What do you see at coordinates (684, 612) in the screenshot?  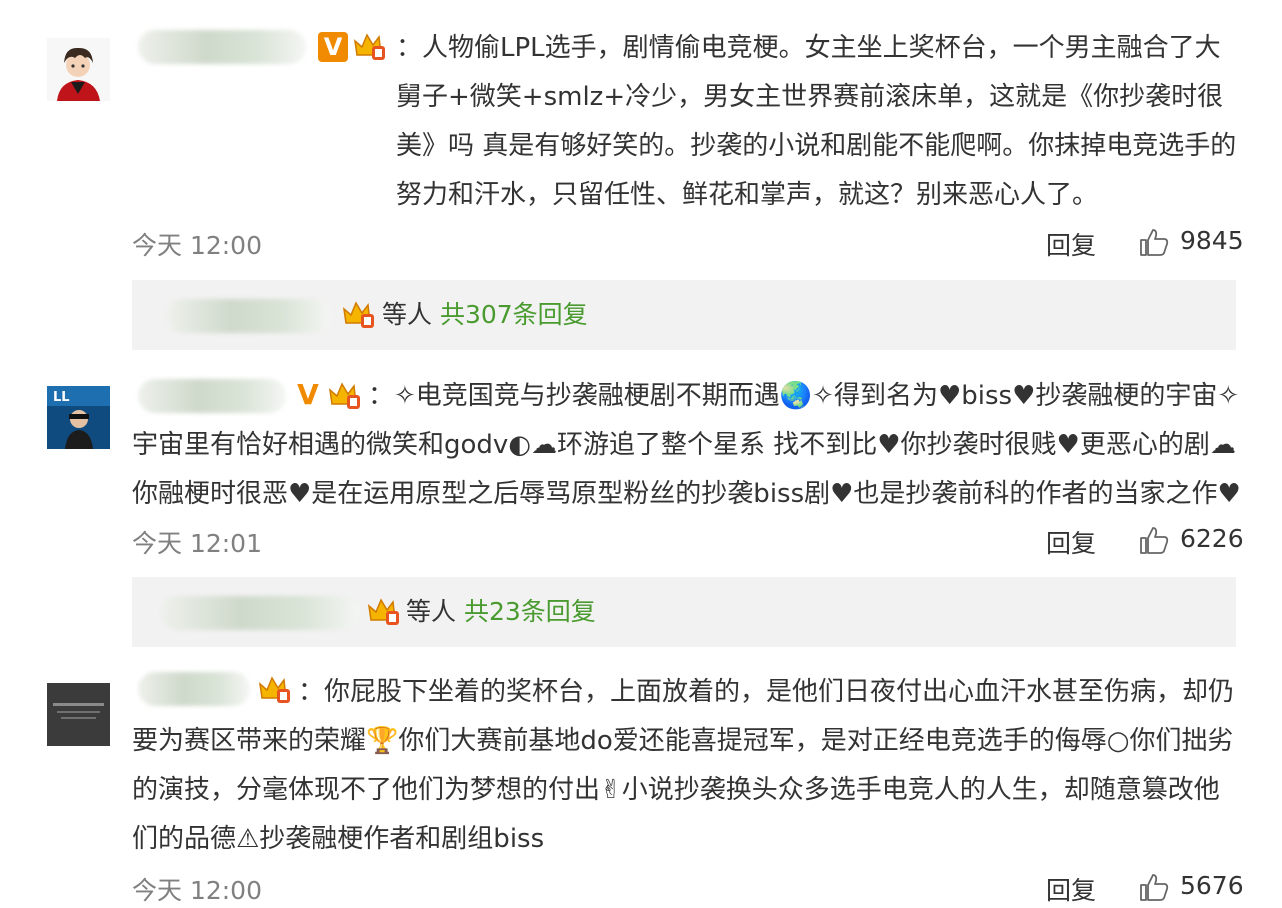 I see `reply-summary: 等人 共23条回复` at bounding box center [684, 612].